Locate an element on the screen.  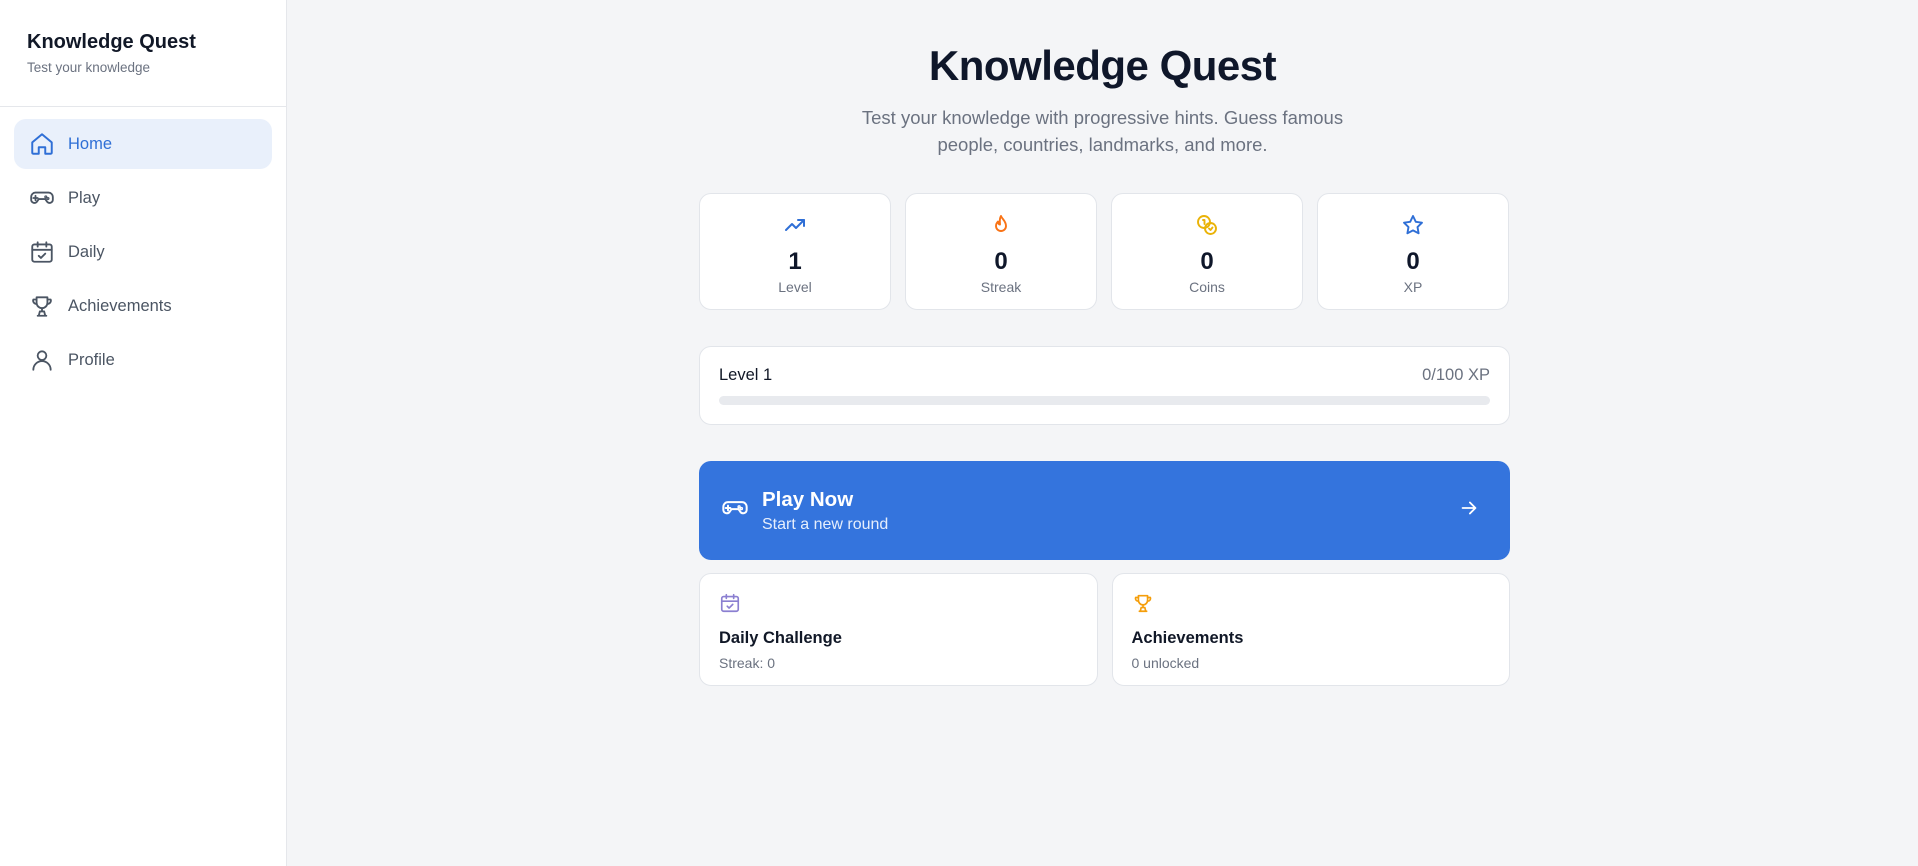
sidebar-item-label: Profile is located at coordinates (91, 359).